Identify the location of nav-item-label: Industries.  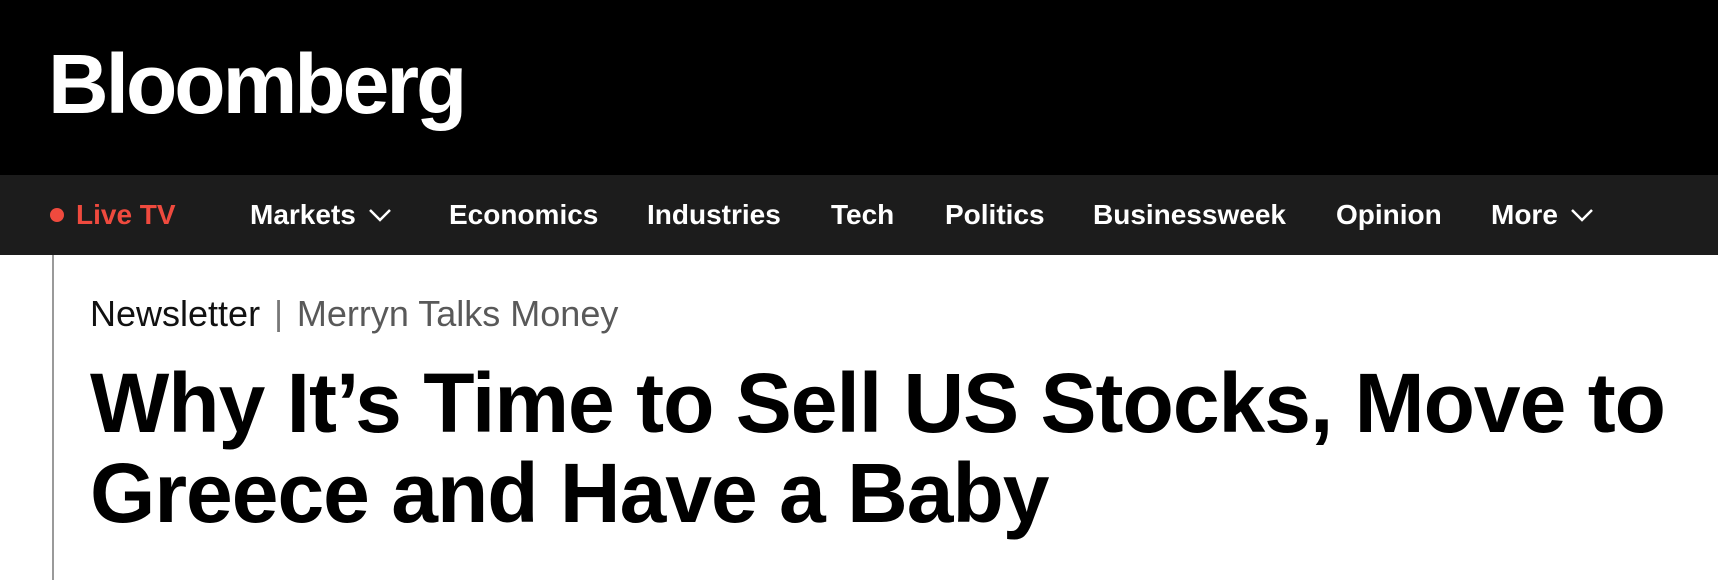
(714, 214).